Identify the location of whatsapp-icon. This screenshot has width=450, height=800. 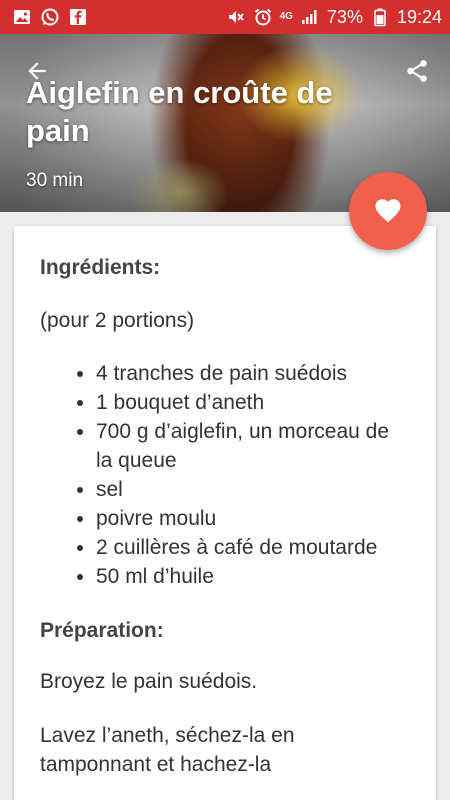
(50, 17).